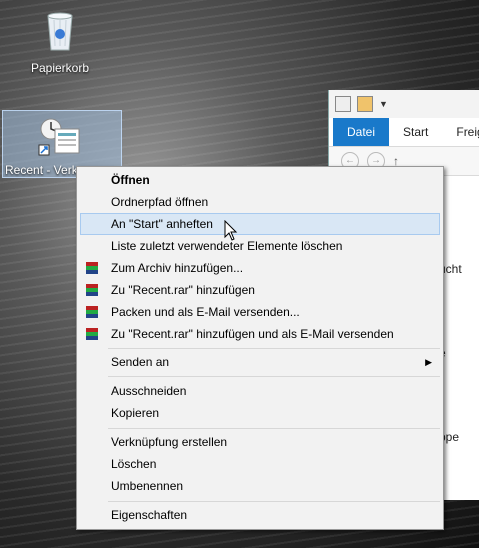 The width and height of the screenshot is (479, 548). Describe the element at coordinates (134, 464) in the screenshot. I see `menu-item-label: Löschen` at that location.